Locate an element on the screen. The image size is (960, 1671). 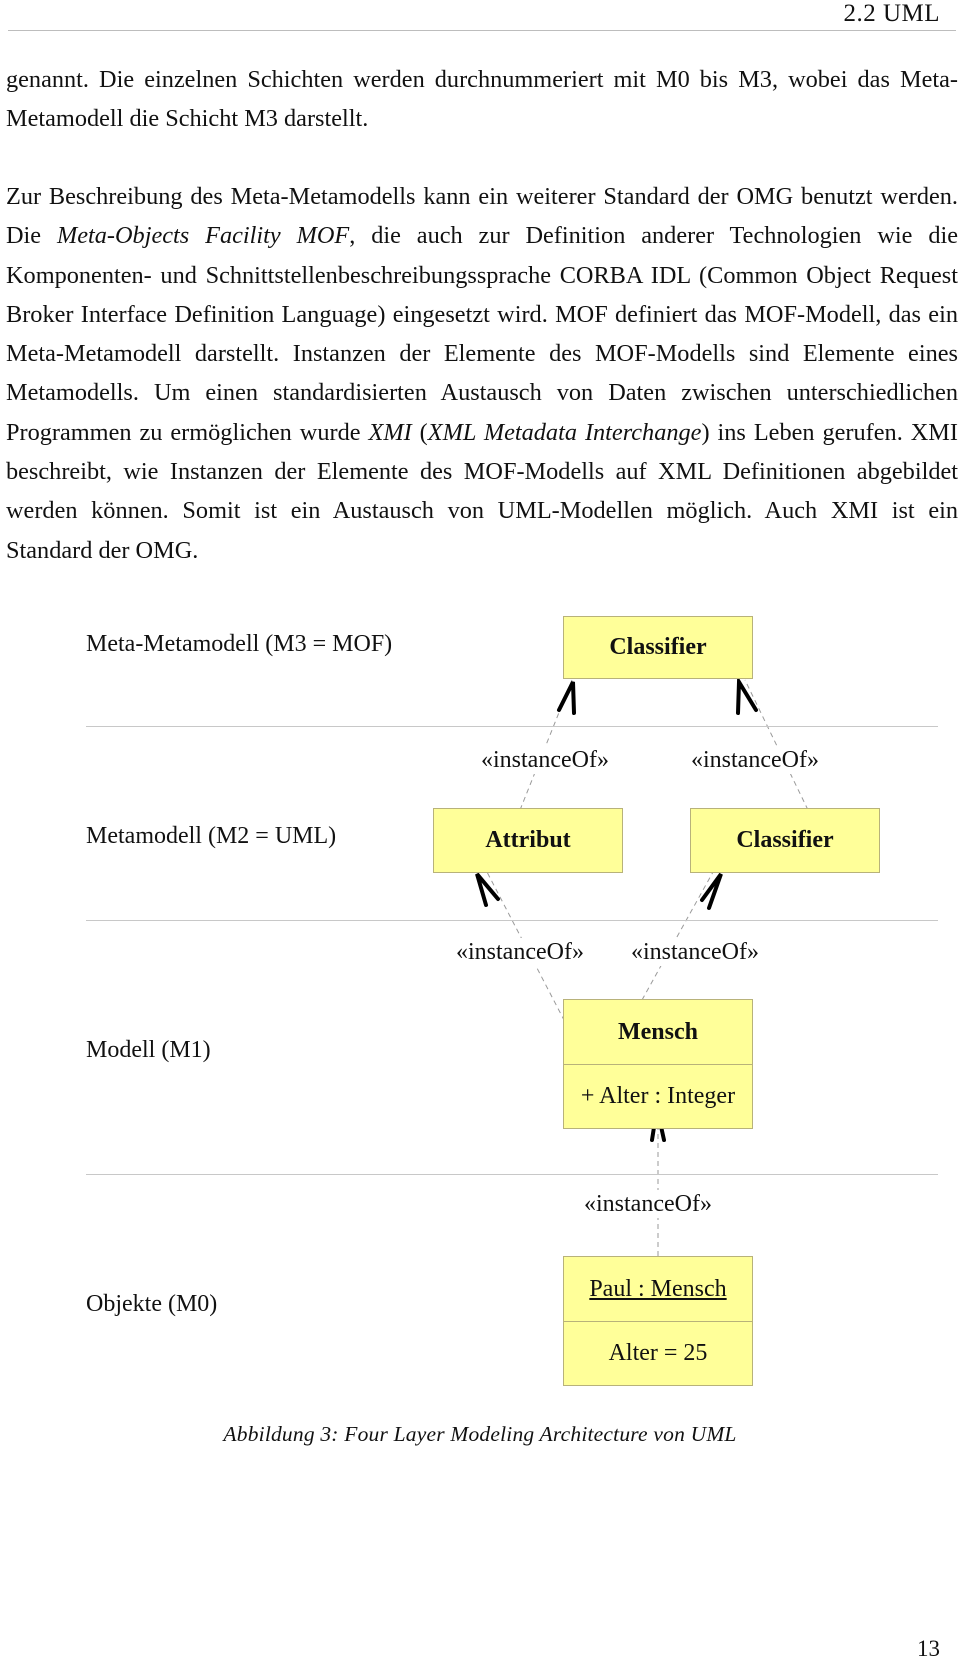
layer-separator-m2-m1 is located at coordinates (512, 920).